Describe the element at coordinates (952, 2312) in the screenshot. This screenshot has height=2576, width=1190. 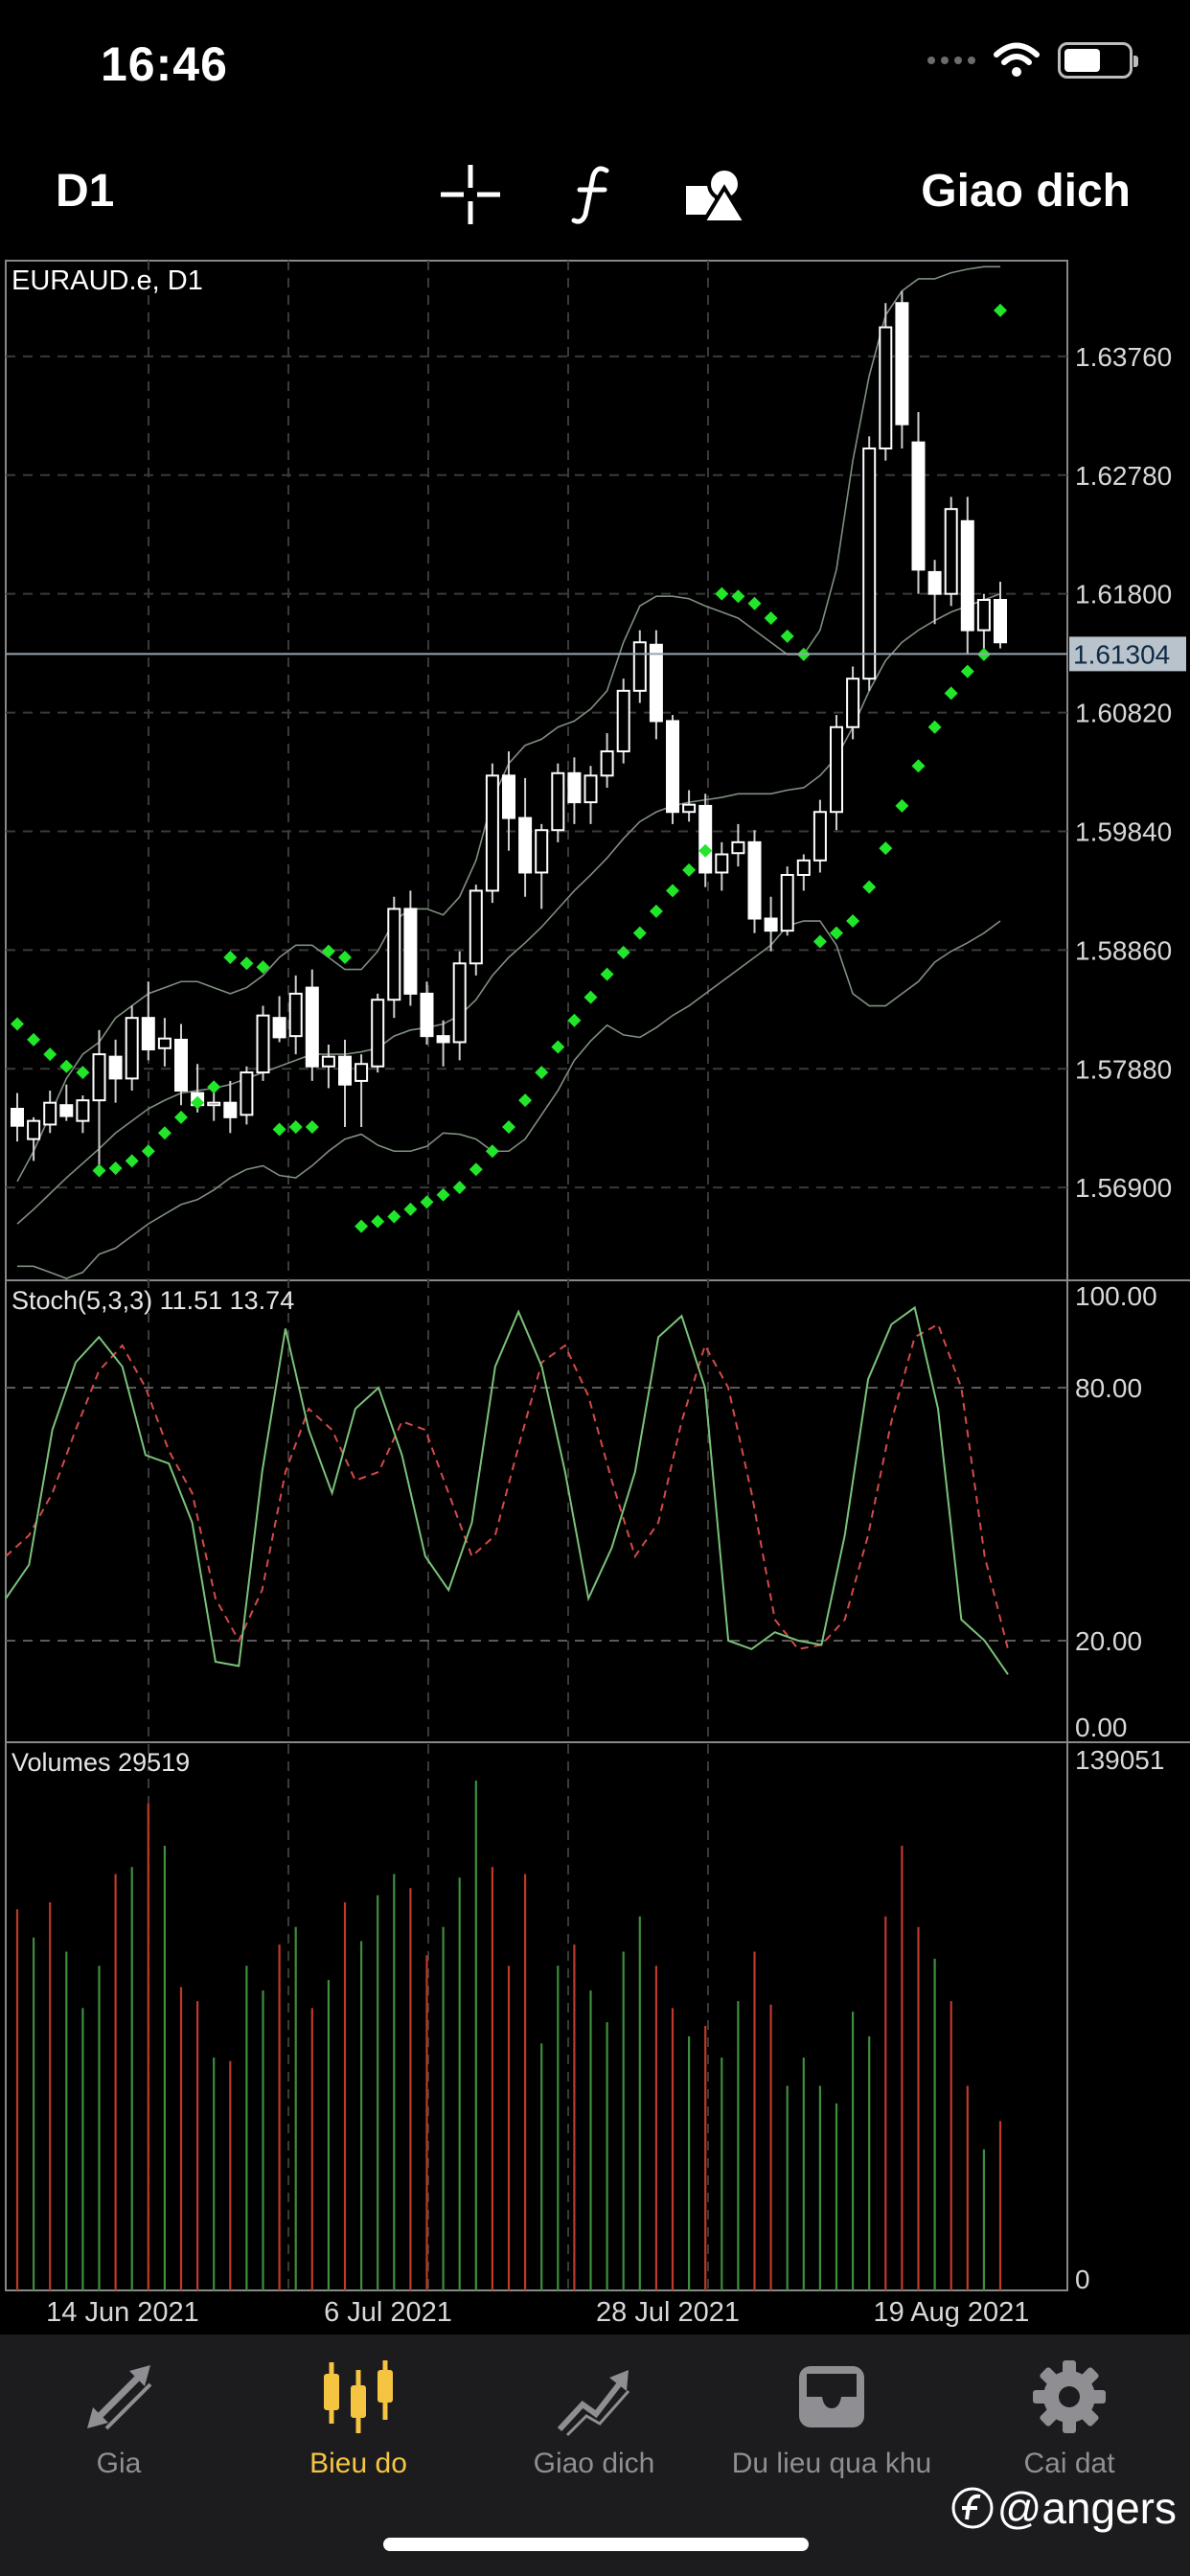
I see `date-tick-label: 19 Aug 2021` at that location.